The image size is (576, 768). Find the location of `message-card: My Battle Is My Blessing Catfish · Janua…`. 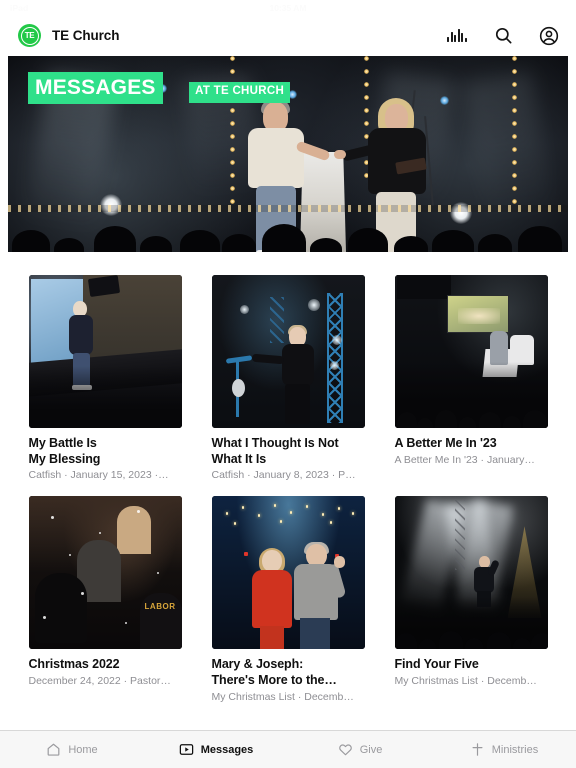

message-card: My Battle Is My Blessing Catfish · Janua… is located at coordinates (105, 378).